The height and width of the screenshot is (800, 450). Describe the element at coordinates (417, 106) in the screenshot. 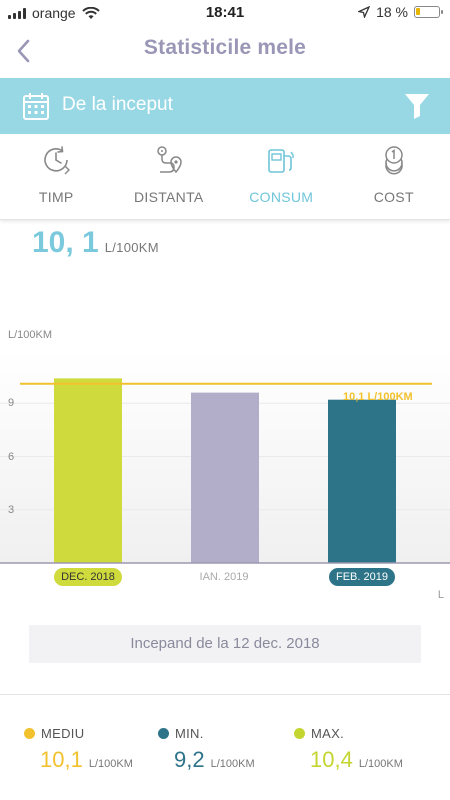

I see `filter-funnel-icon` at that location.